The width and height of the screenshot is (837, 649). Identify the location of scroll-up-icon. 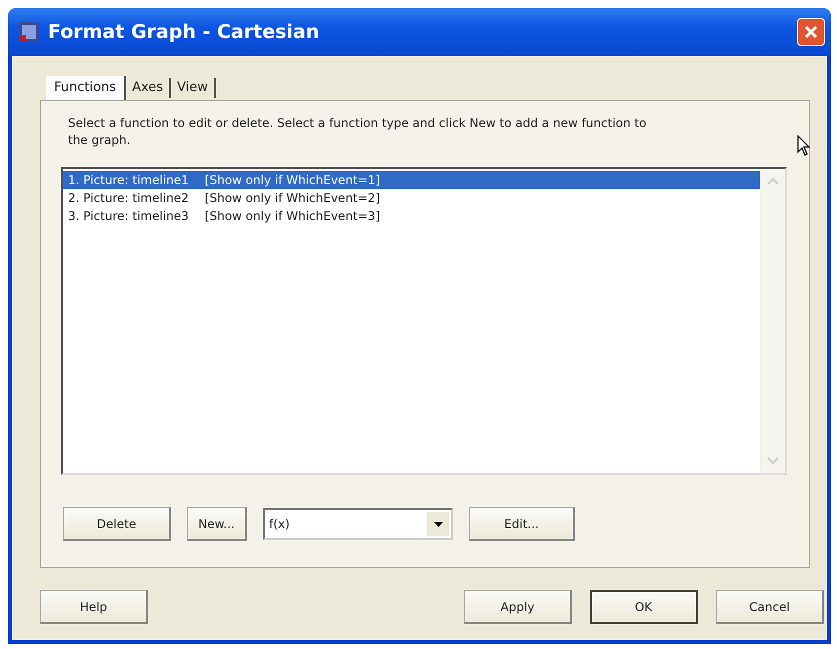
(773, 181).